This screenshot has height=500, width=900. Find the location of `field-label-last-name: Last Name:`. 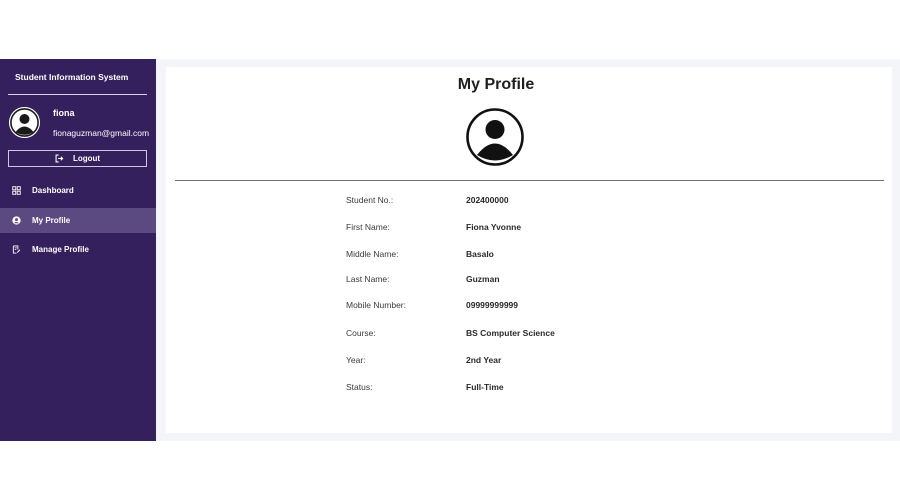

field-label-last-name: Last Name: is located at coordinates (368, 279).